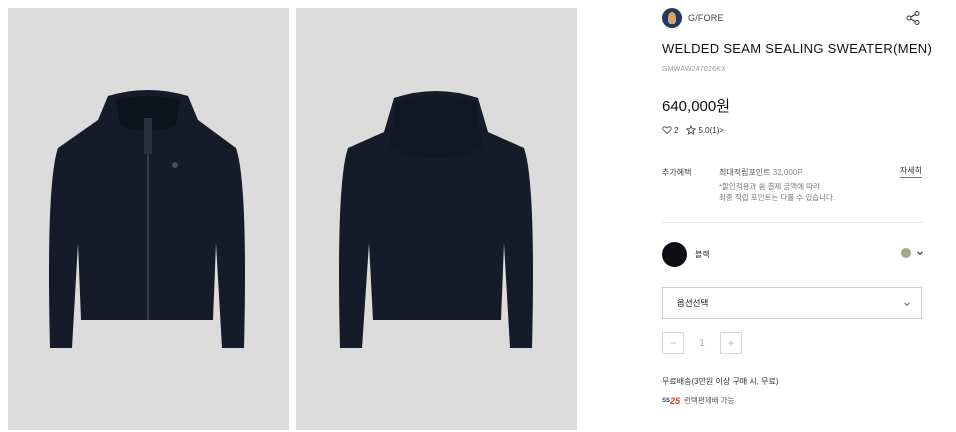  What do you see at coordinates (706, 18) in the screenshot?
I see `brand-name: G/FORE` at bounding box center [706, 18].